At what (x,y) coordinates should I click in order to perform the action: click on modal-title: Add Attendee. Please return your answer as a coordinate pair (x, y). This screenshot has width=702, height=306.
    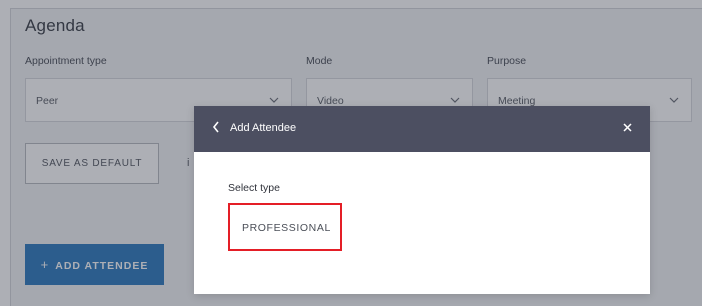
    Looking at the image, I should click on (263, 128).